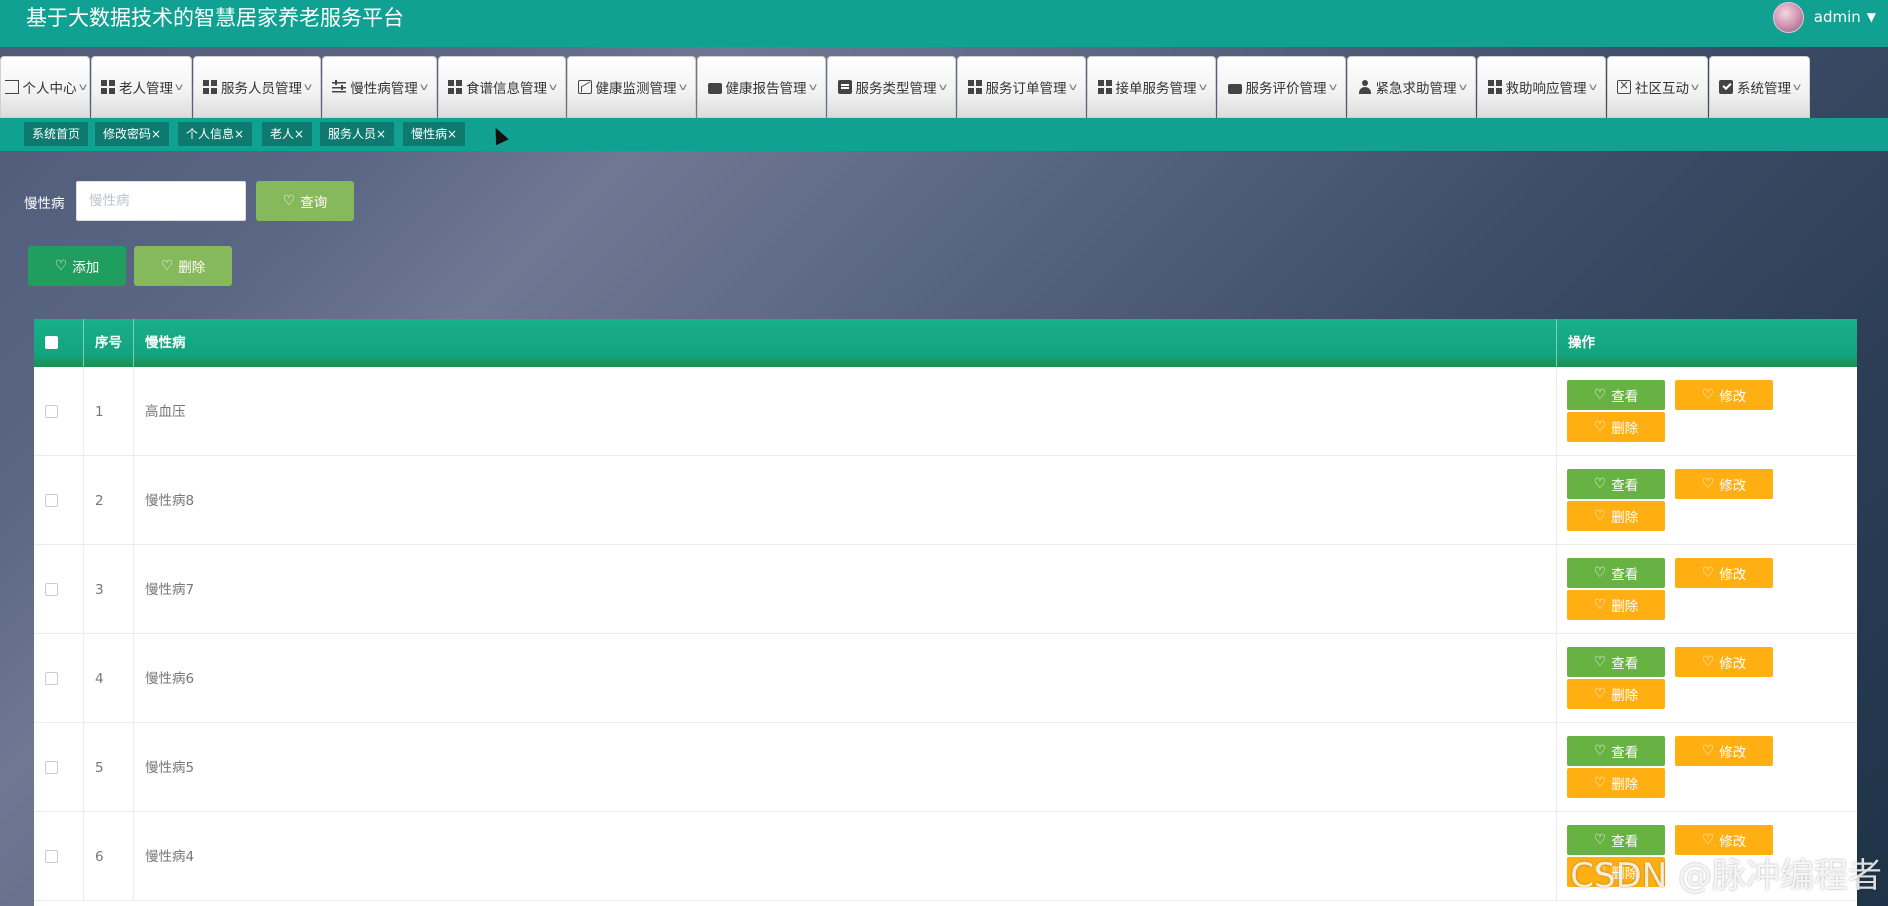  Describe the element at coordinates (845, 343) in the screenshot. I see `column-header-name: 慢性病` at that location.